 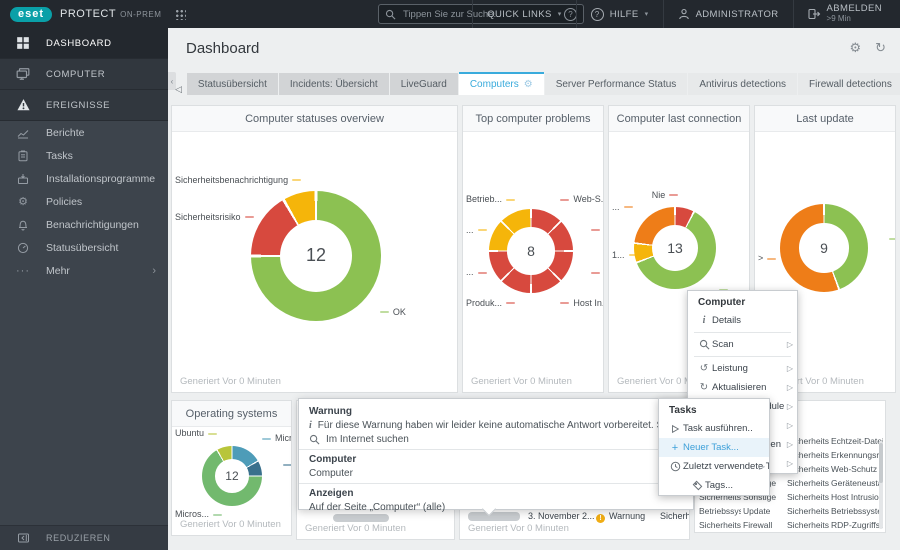 What do you see at coordinates (742, 332) in the screenshot?
I see `menu-divider` at bounding box center [742, 332].